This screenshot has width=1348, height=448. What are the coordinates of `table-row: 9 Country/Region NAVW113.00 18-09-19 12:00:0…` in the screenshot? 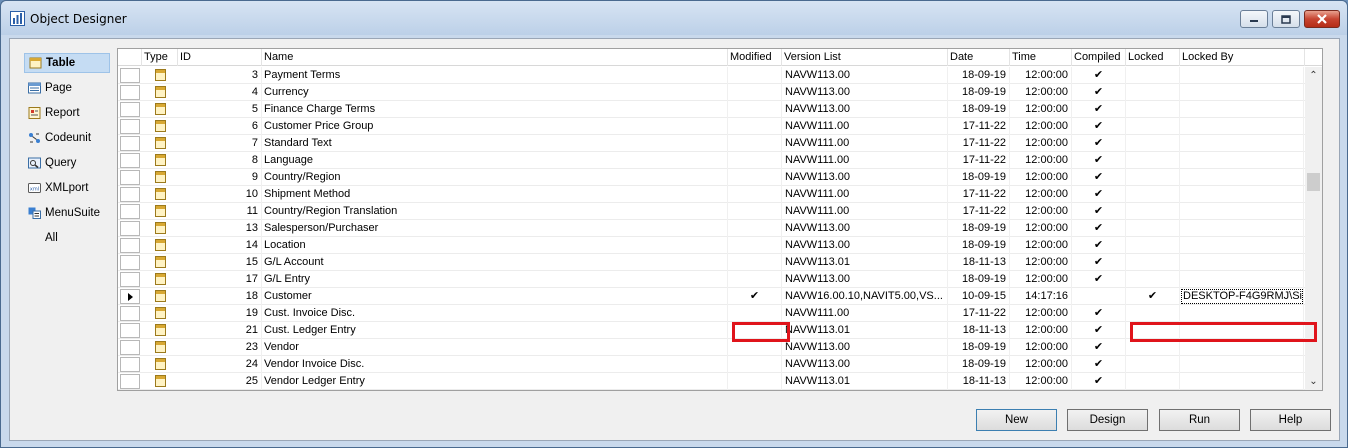 It's located at (720, 177).